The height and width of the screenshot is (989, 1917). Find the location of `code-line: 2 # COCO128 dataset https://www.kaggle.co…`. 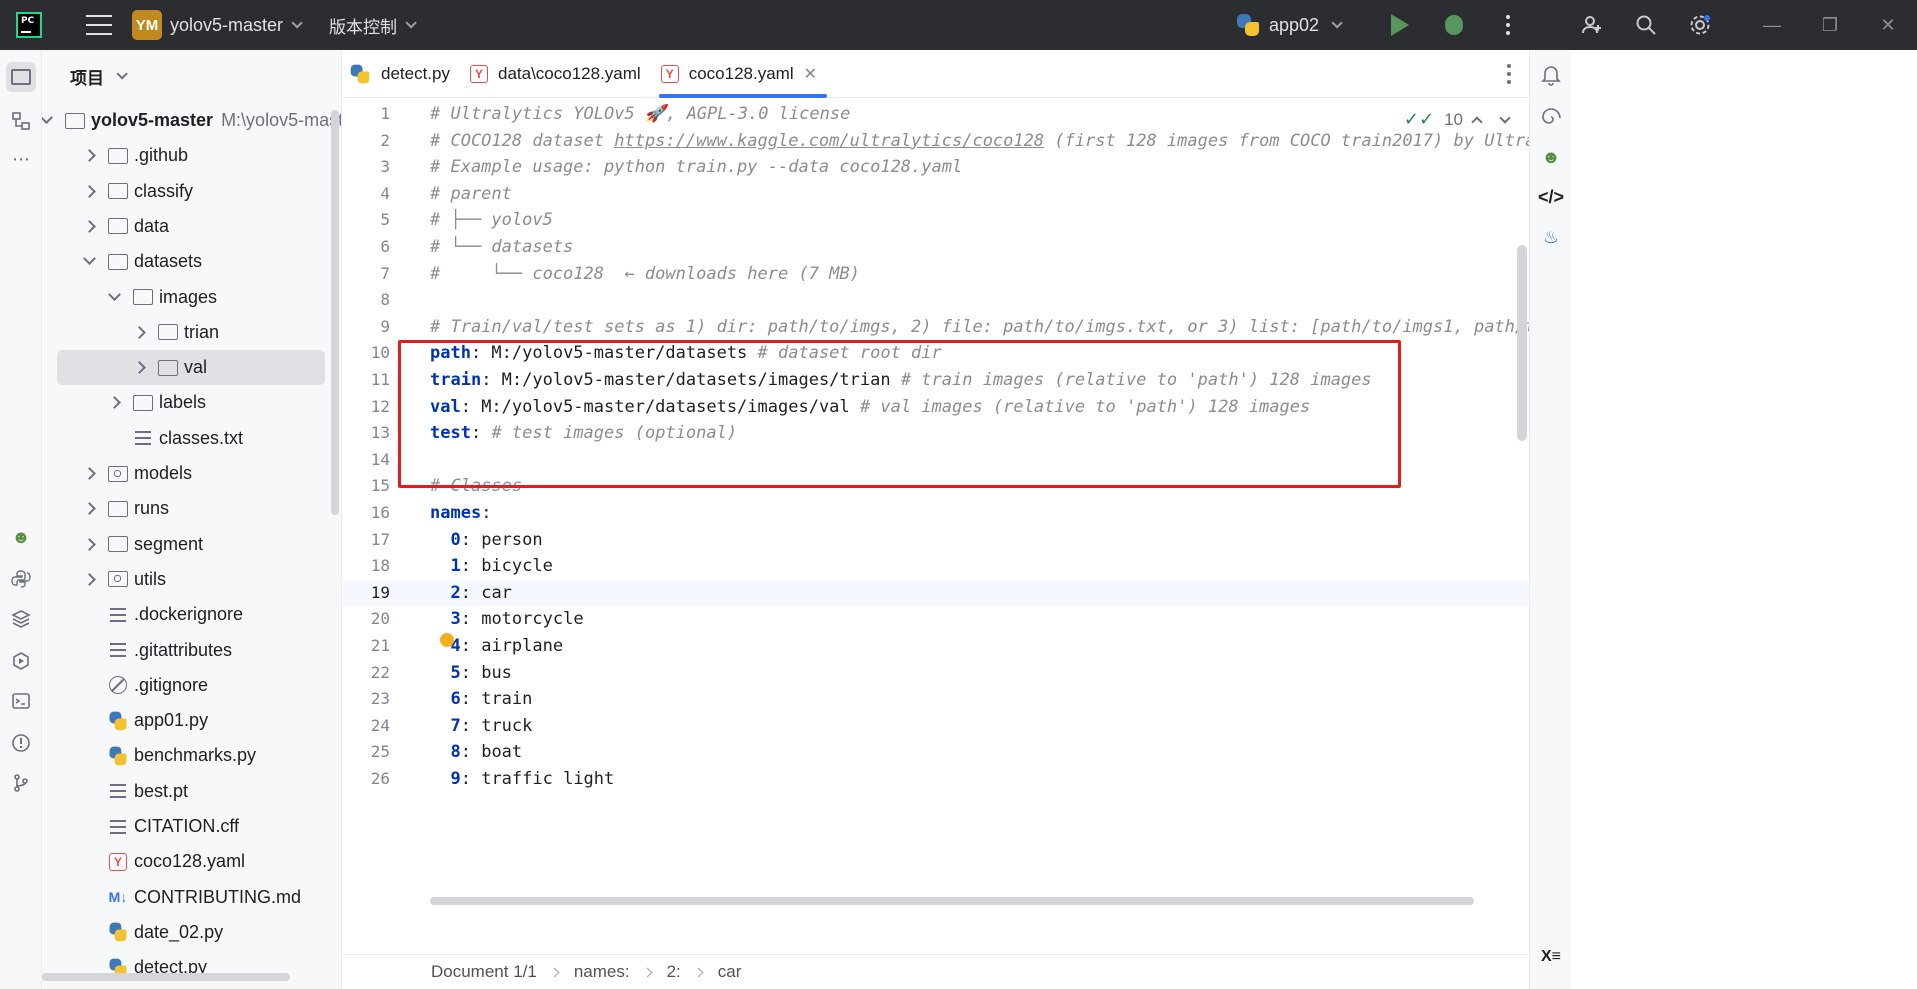

code-line: 2 # COCO128 dataset https://www.kaggle.co… is located at coordinates (936, 141).